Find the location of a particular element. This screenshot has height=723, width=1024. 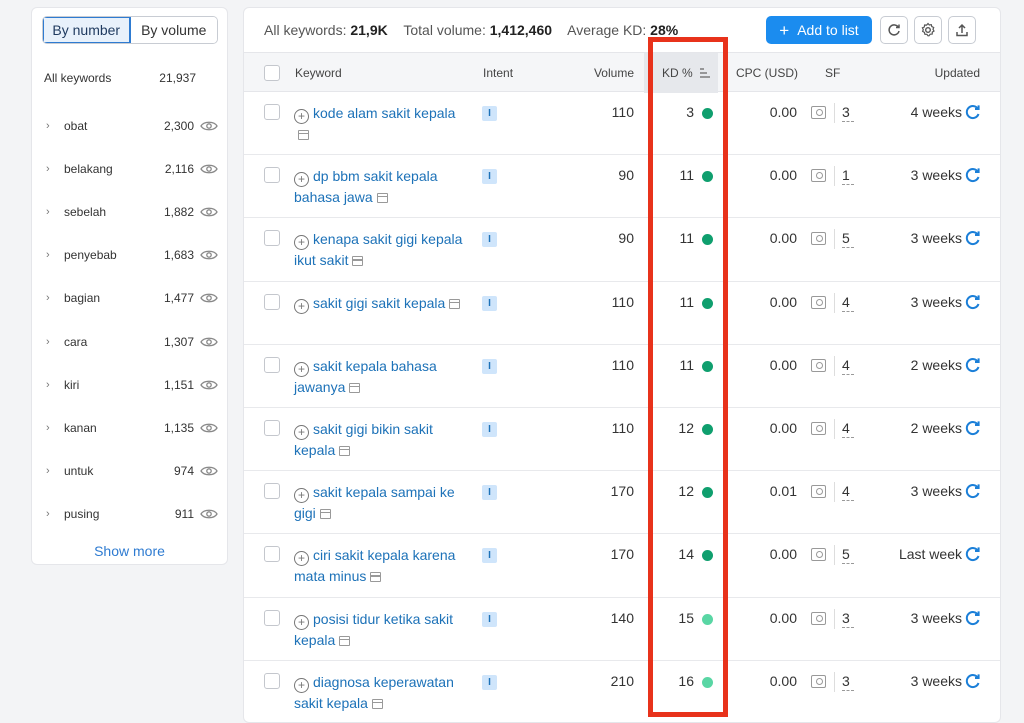

by-number-button: By number is located at coordinates (87, 30).